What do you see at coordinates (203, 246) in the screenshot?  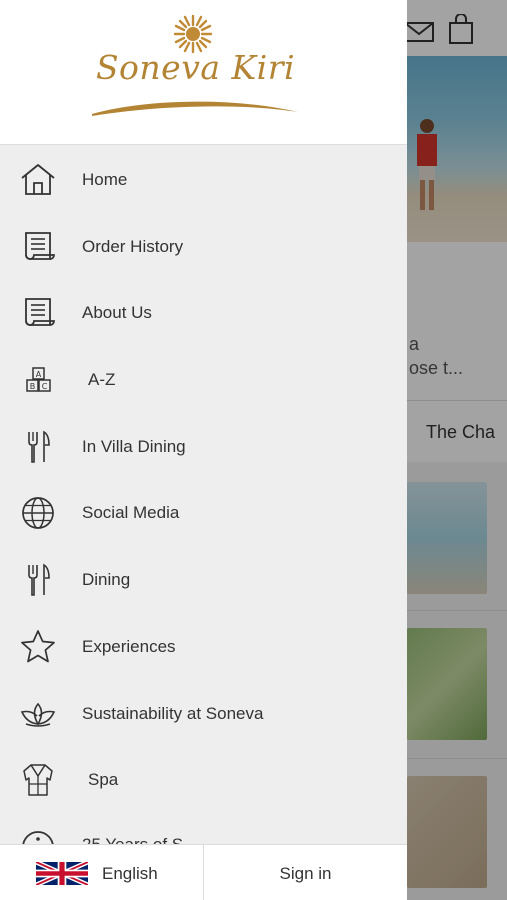 I see `menu-item-order-history: Order History` at bounding box center [203, 246].